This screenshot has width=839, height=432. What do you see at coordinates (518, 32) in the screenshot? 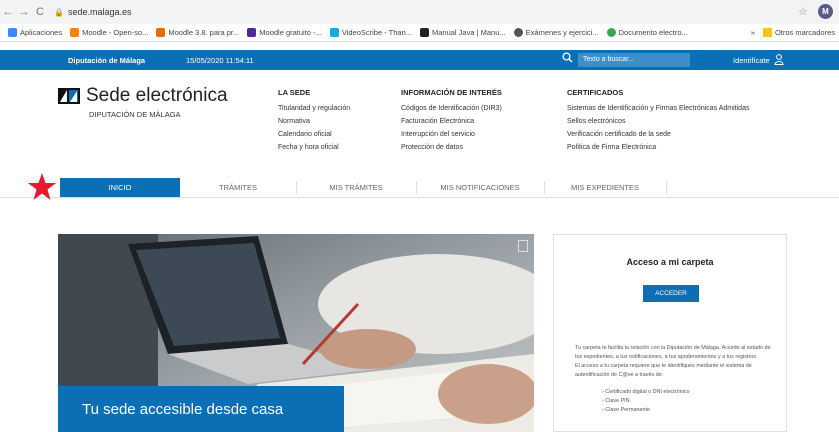
I see `globe-icon` at bounding box center [518, 32].